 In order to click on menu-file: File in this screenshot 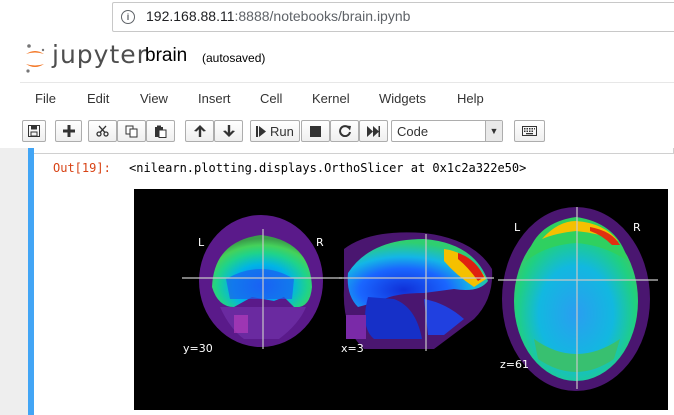, I will do `click(45, 98)`.